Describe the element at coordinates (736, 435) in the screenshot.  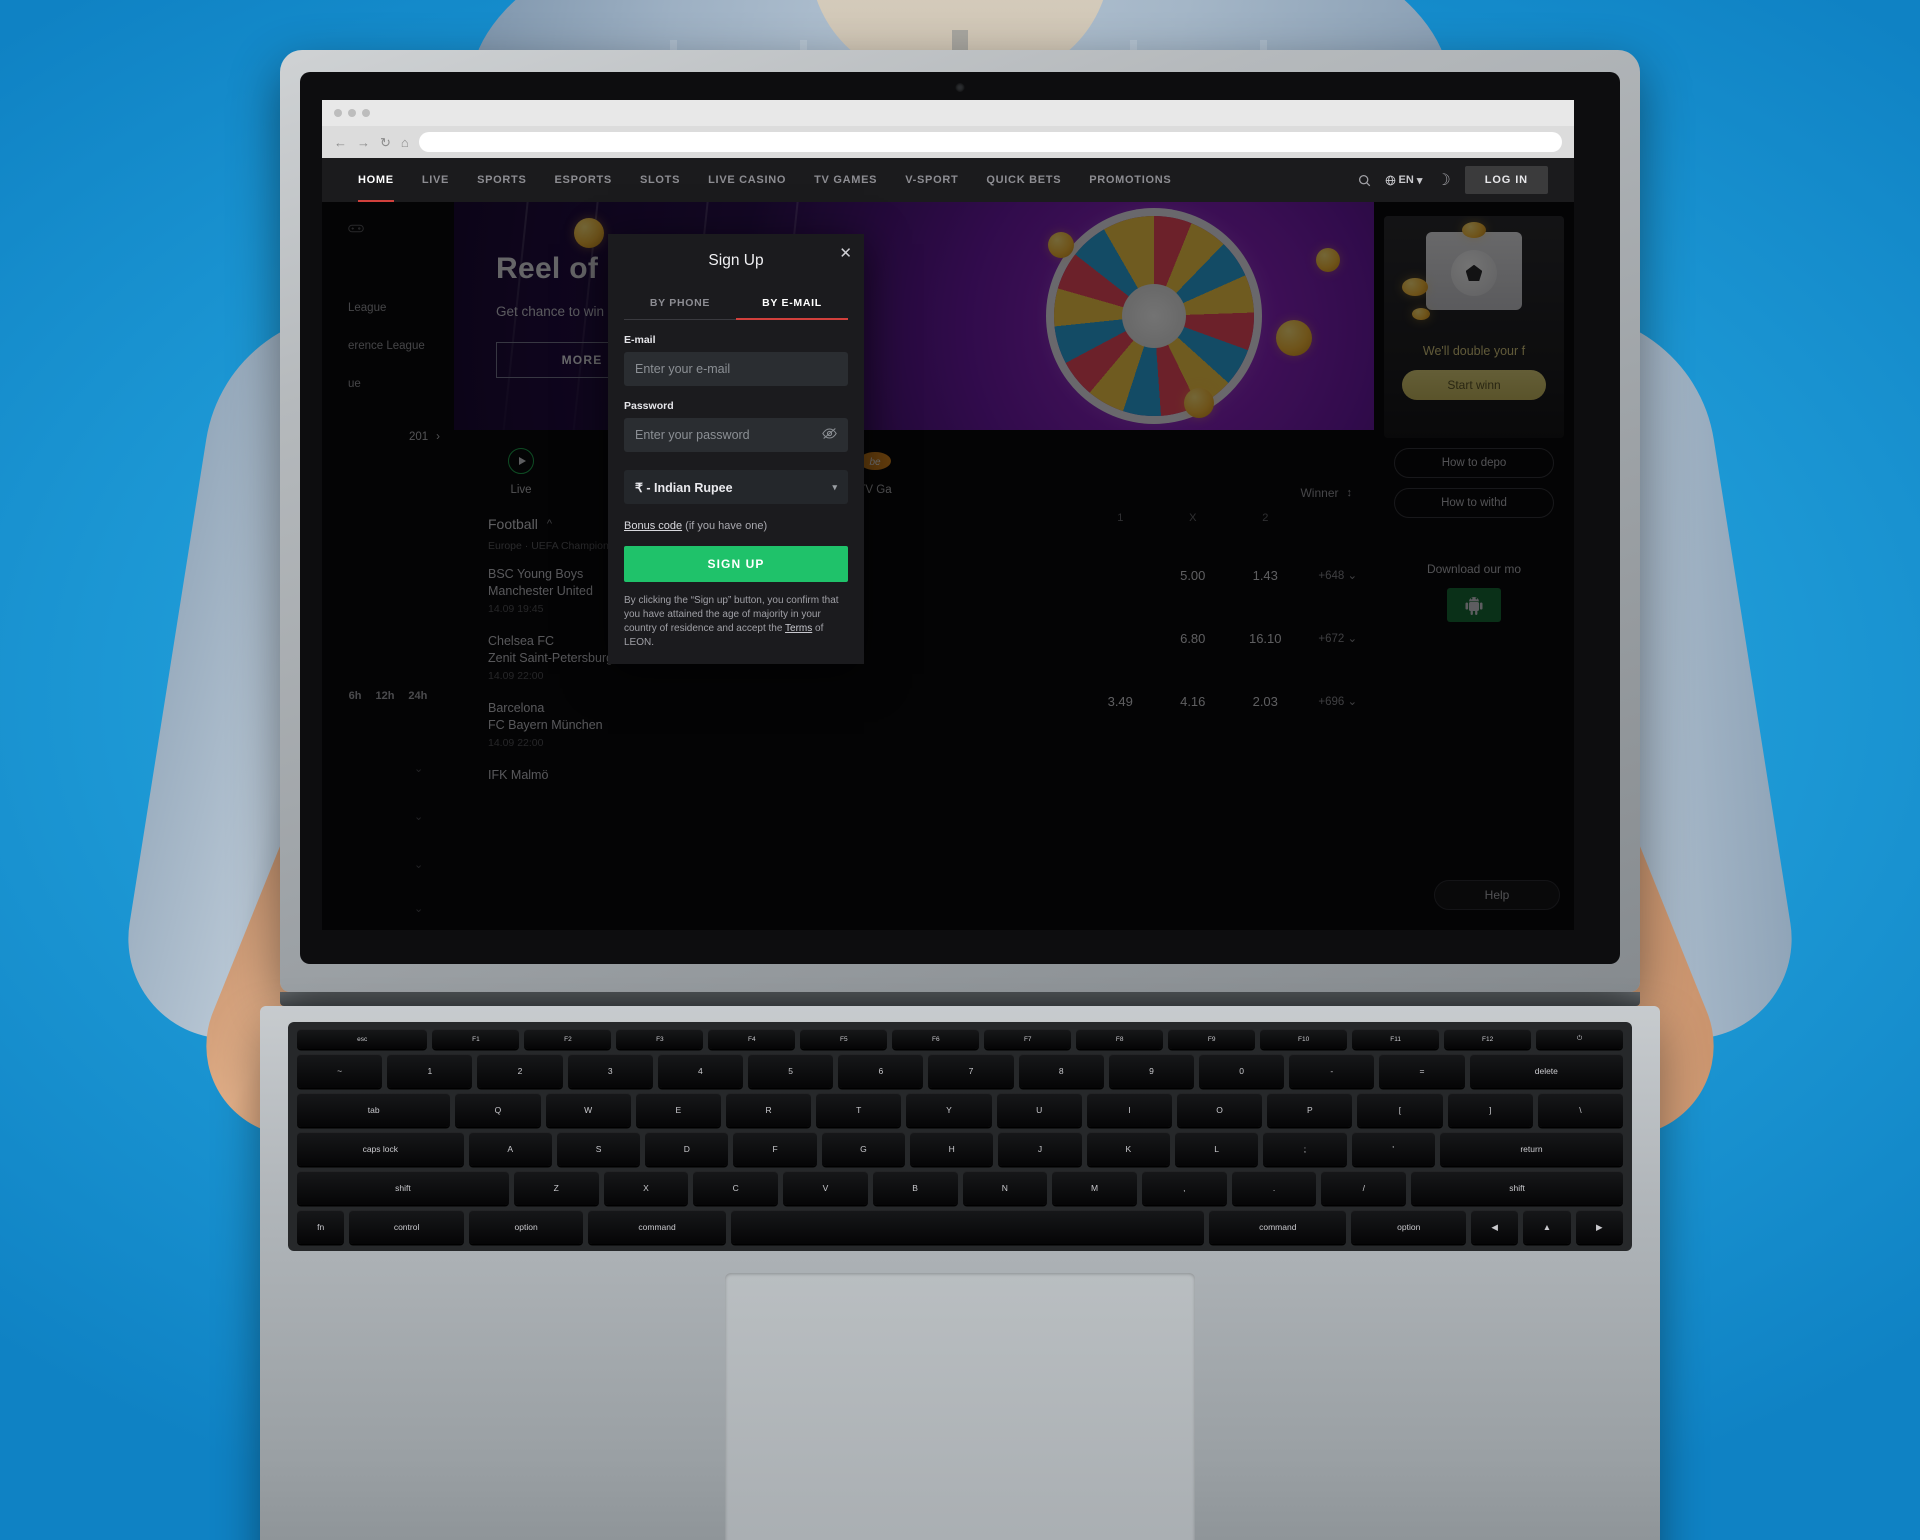
I see `password-input: Enter your password` at that location.